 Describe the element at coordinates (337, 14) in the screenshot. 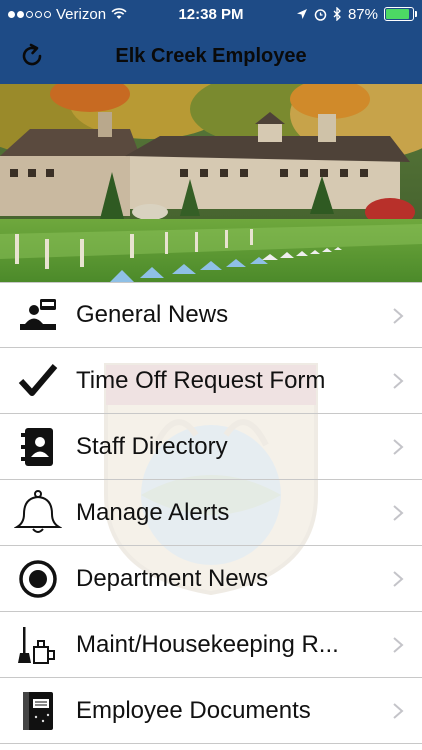

I see `bluetooth-icon` at that location.